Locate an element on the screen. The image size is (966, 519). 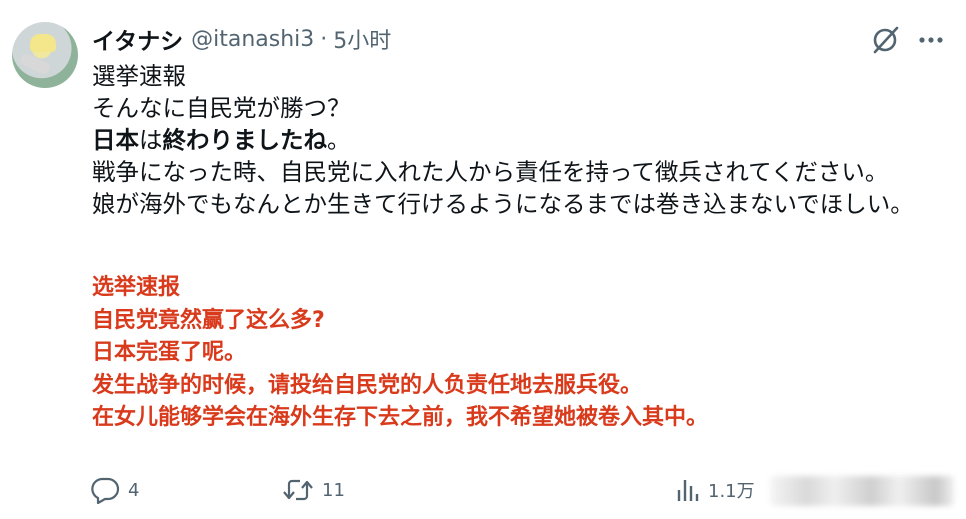
tweet-header: イタナシ @itanashi3 · 5小时 is located at coordinates (241, 39).